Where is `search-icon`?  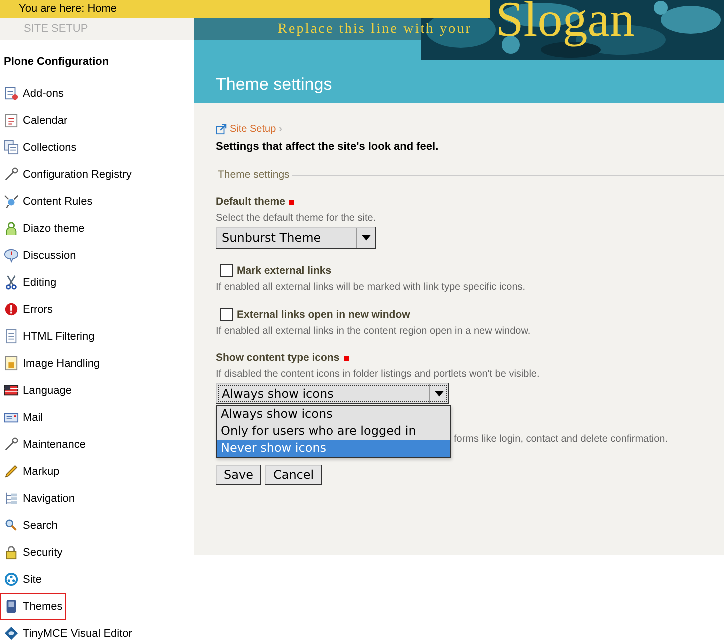 search-icon is located at coordinates (11, 525).